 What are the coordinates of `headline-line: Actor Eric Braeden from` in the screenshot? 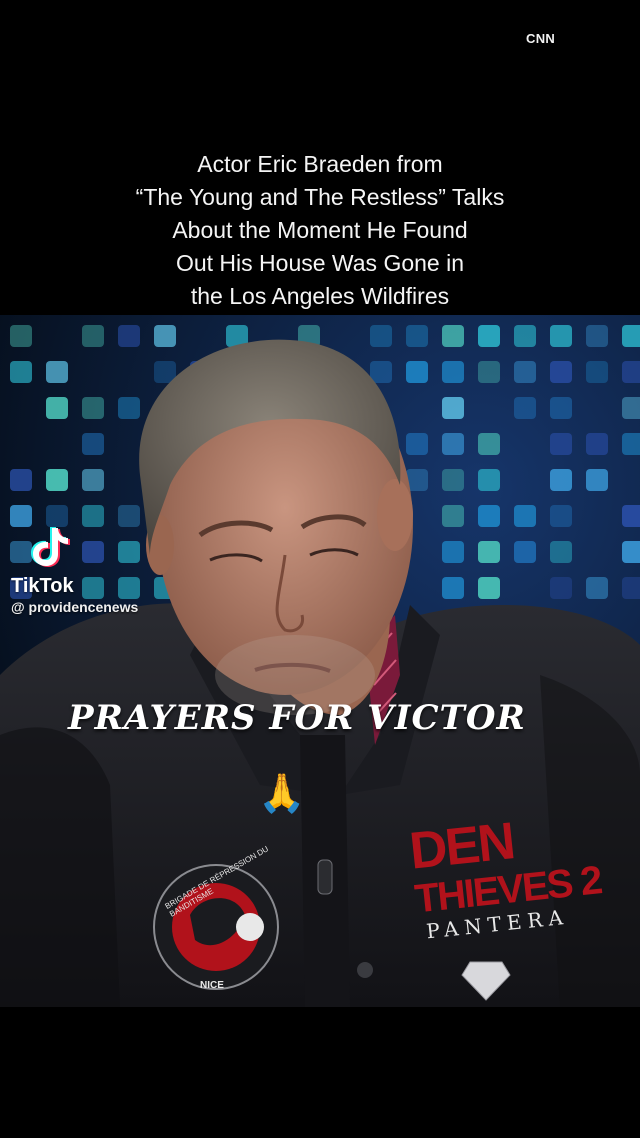 It's located at (320, 164).